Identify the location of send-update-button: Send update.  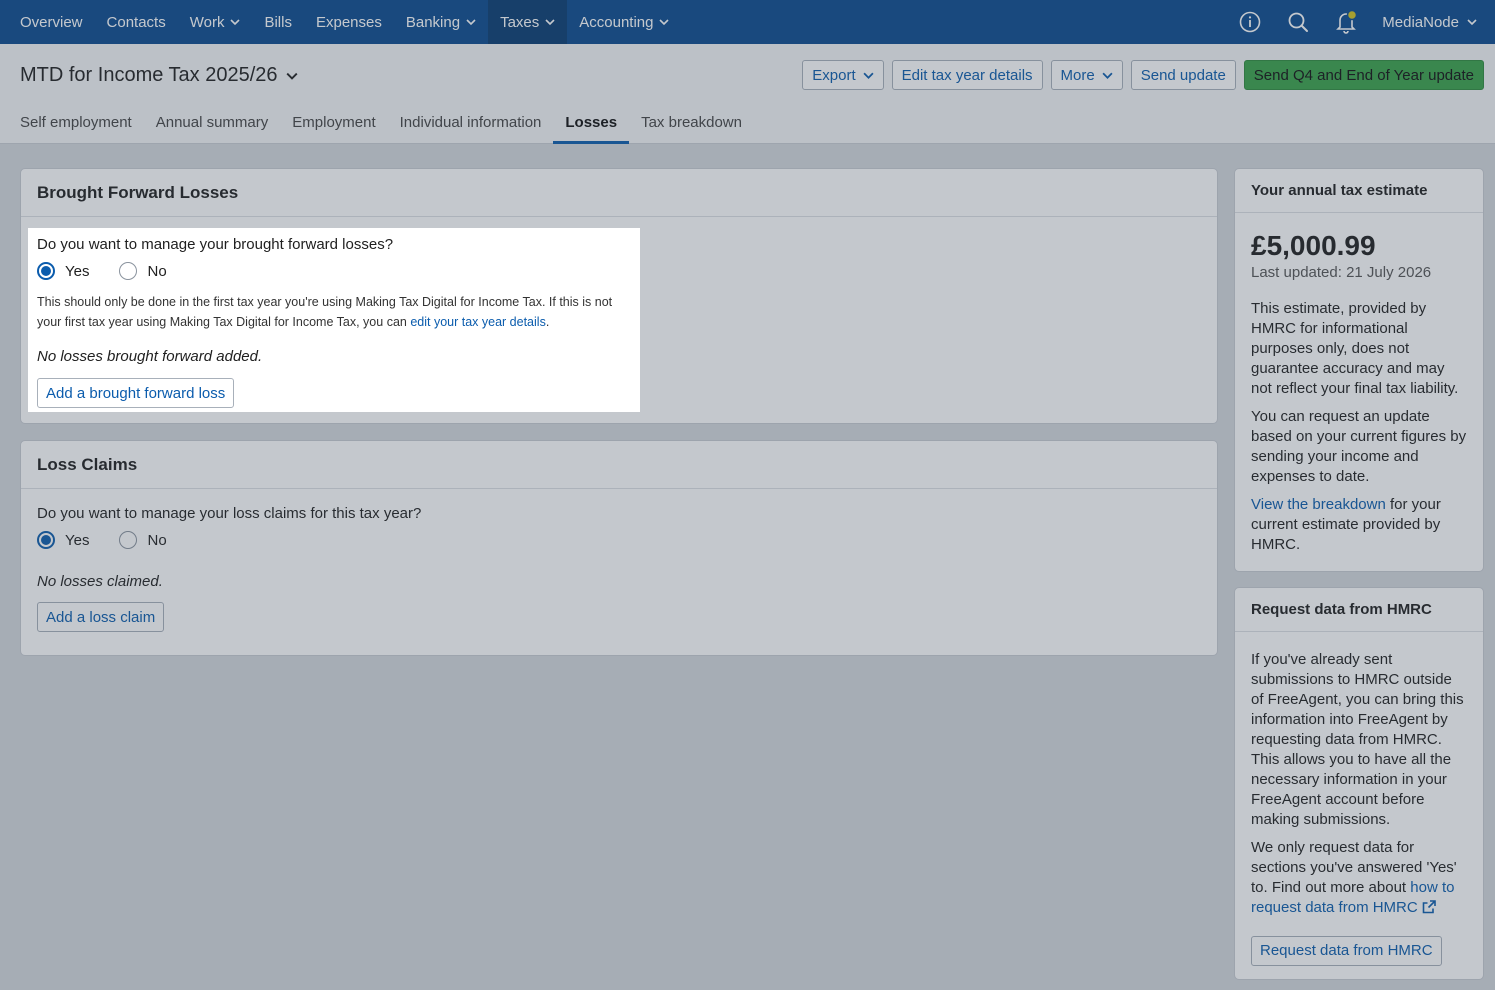
(1183, 75).